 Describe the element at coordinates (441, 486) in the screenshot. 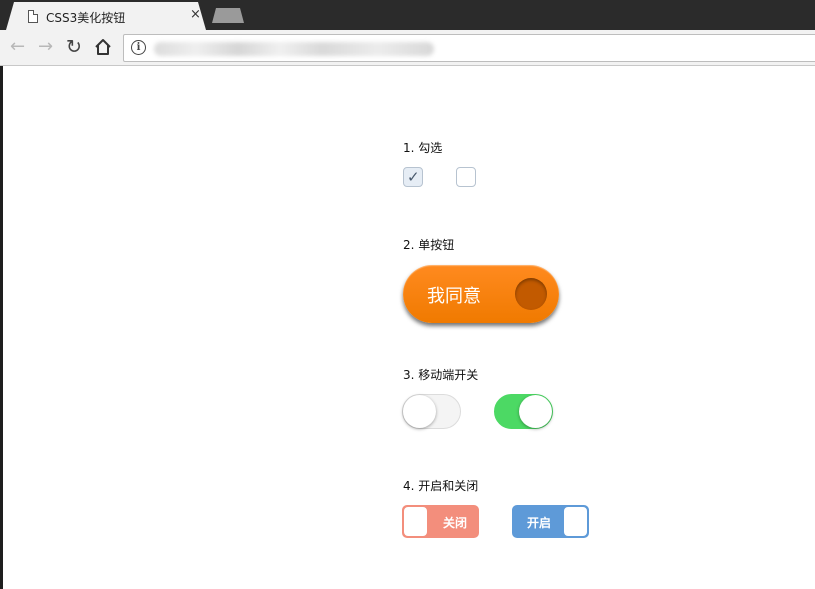

I see `section-title-open-close: 4. 开启和关闭` at that location.